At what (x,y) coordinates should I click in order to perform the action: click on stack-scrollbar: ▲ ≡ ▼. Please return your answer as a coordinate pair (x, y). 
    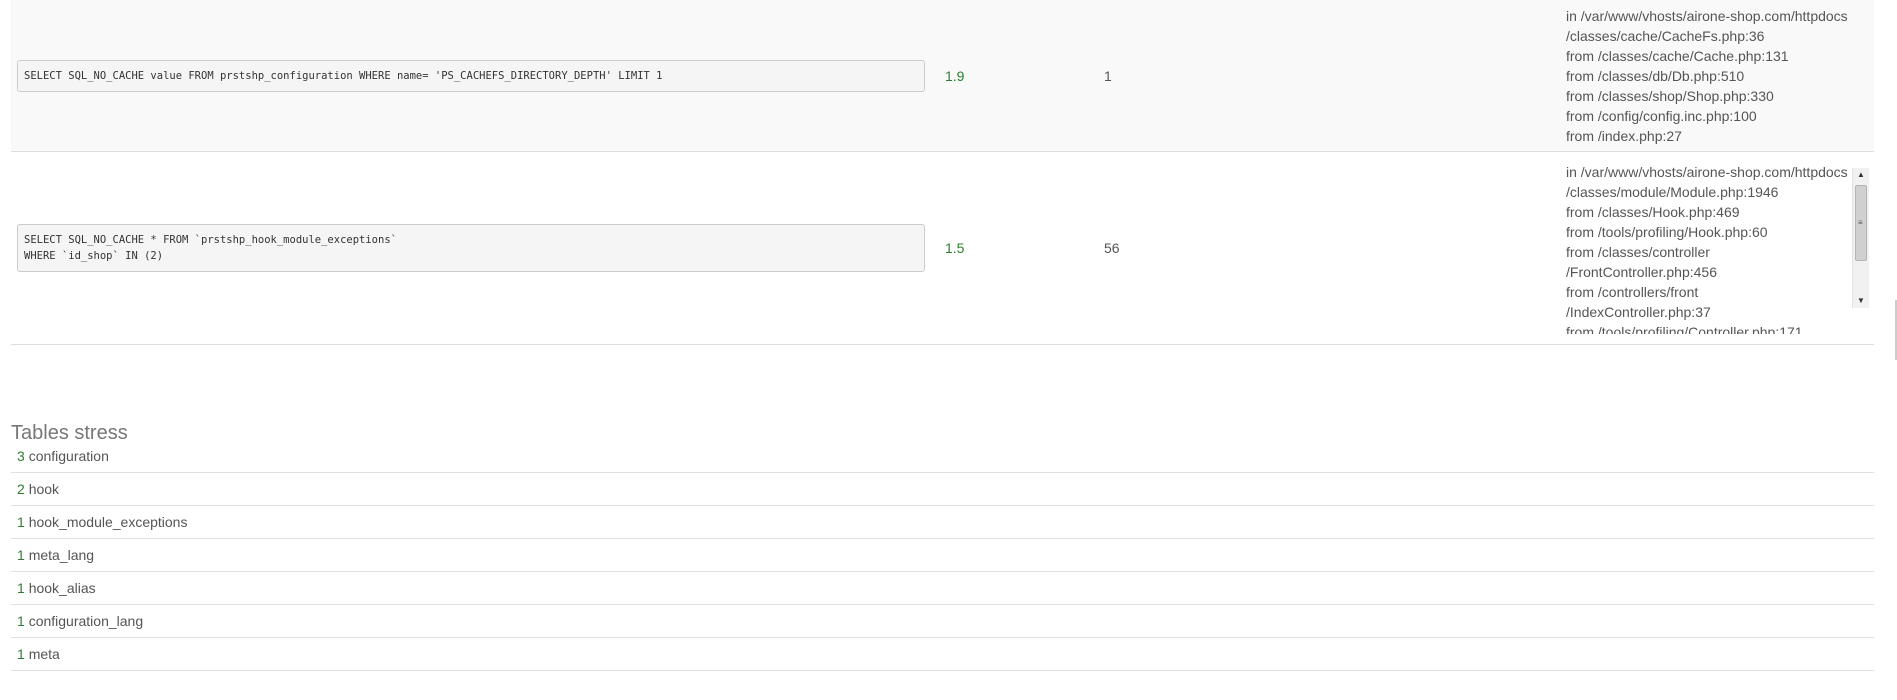
    Looking at the image, I should click on (1860, 238).